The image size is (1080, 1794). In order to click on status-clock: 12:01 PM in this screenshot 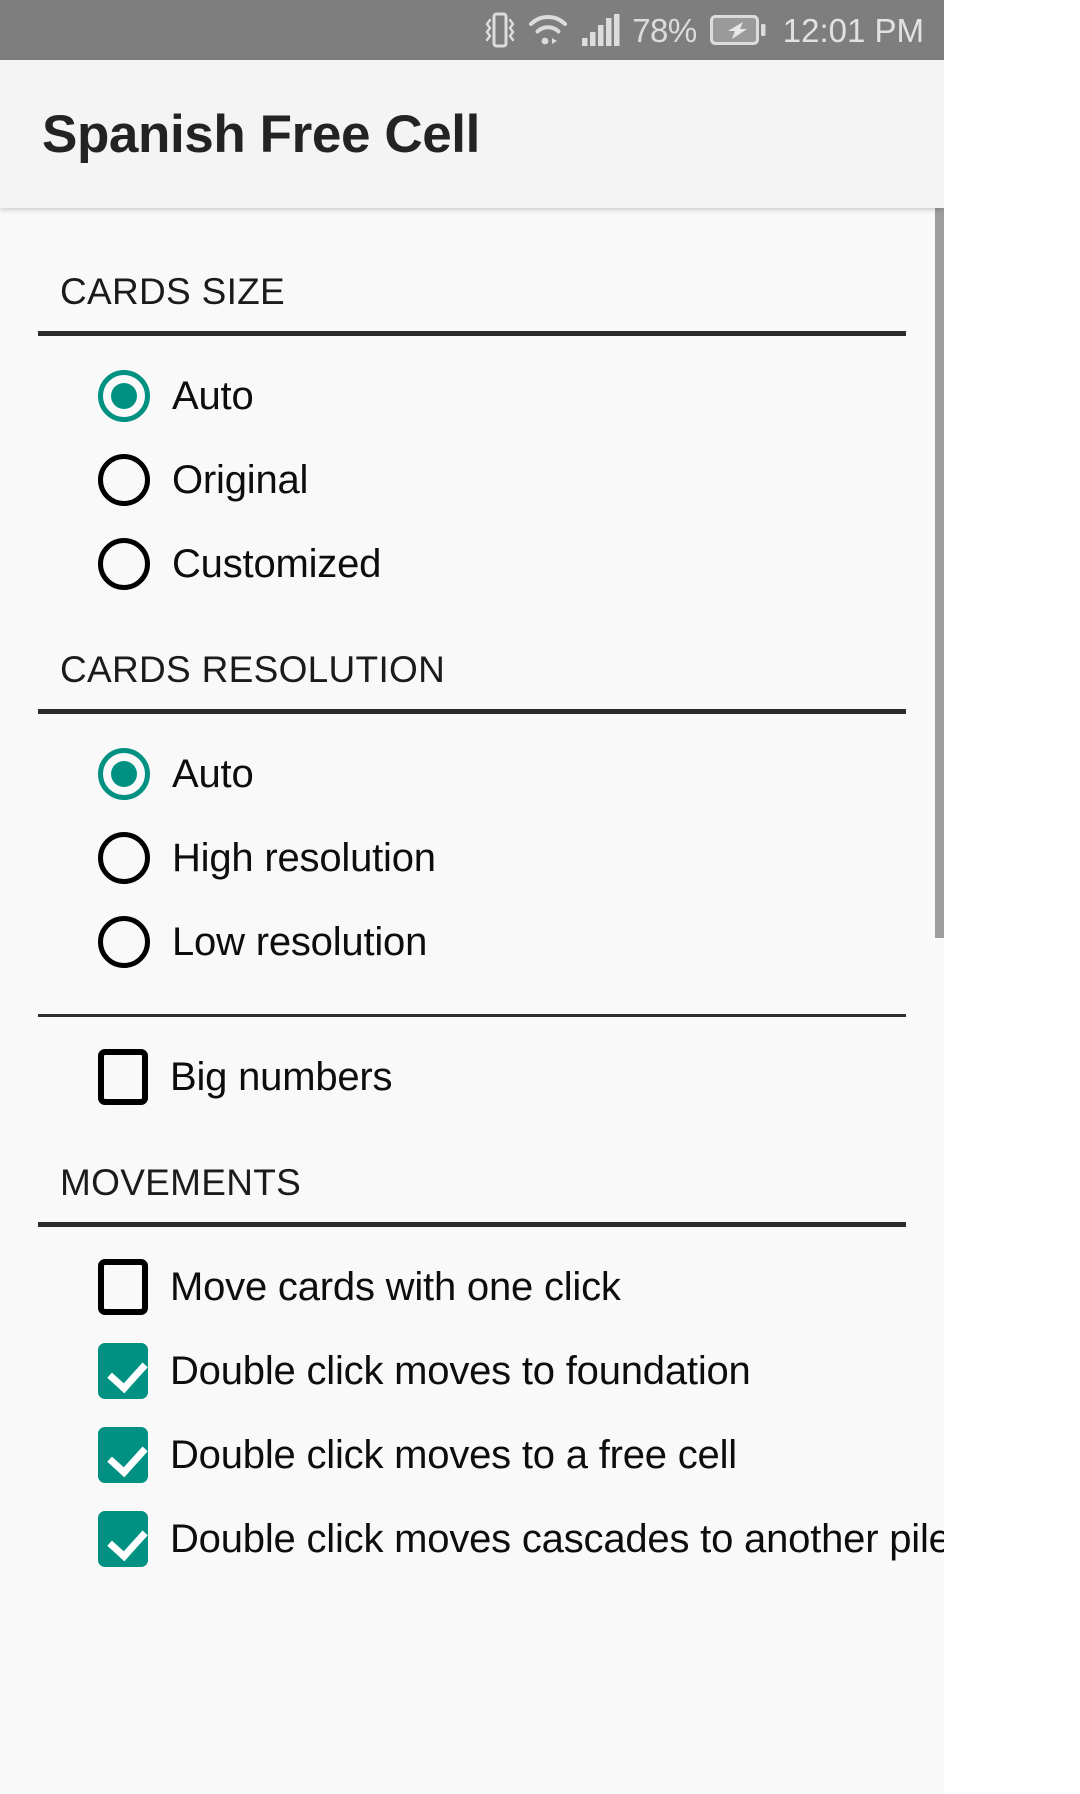, I will do `click(853, 30)`.